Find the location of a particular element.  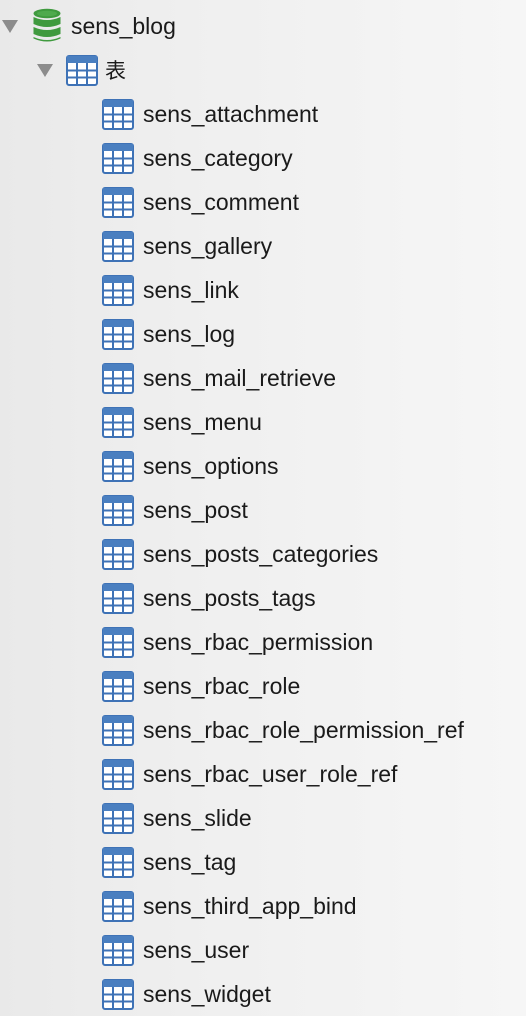

tables-group-row: 表 is located at coordinates (63, 70).